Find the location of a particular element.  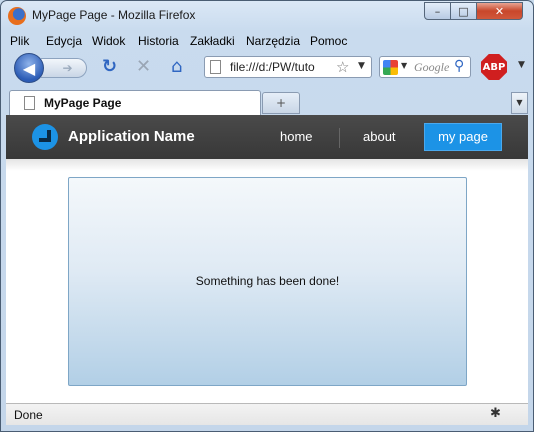

menu-widok: Widok is located at coordinates (108, 41).